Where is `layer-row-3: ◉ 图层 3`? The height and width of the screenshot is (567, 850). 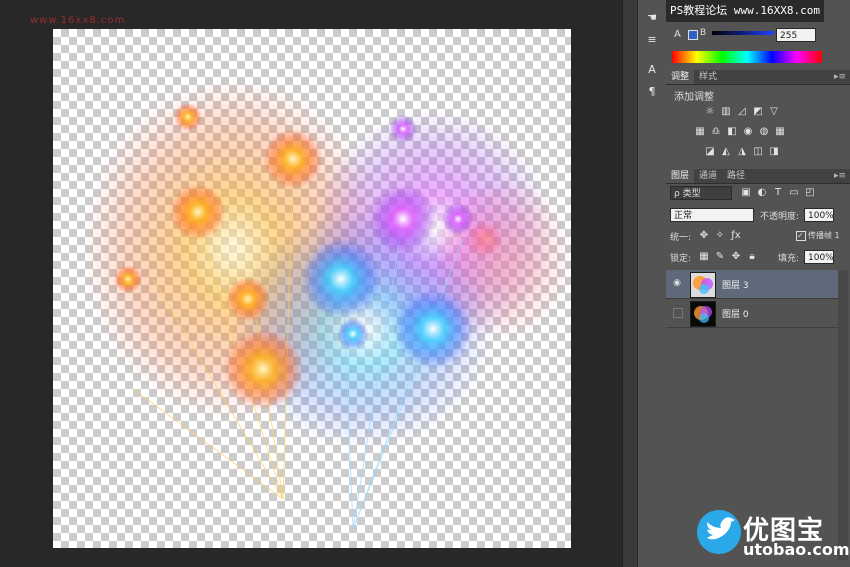
layer-row-3: ◉ 图层 3 is located at coordinates (752, 284).